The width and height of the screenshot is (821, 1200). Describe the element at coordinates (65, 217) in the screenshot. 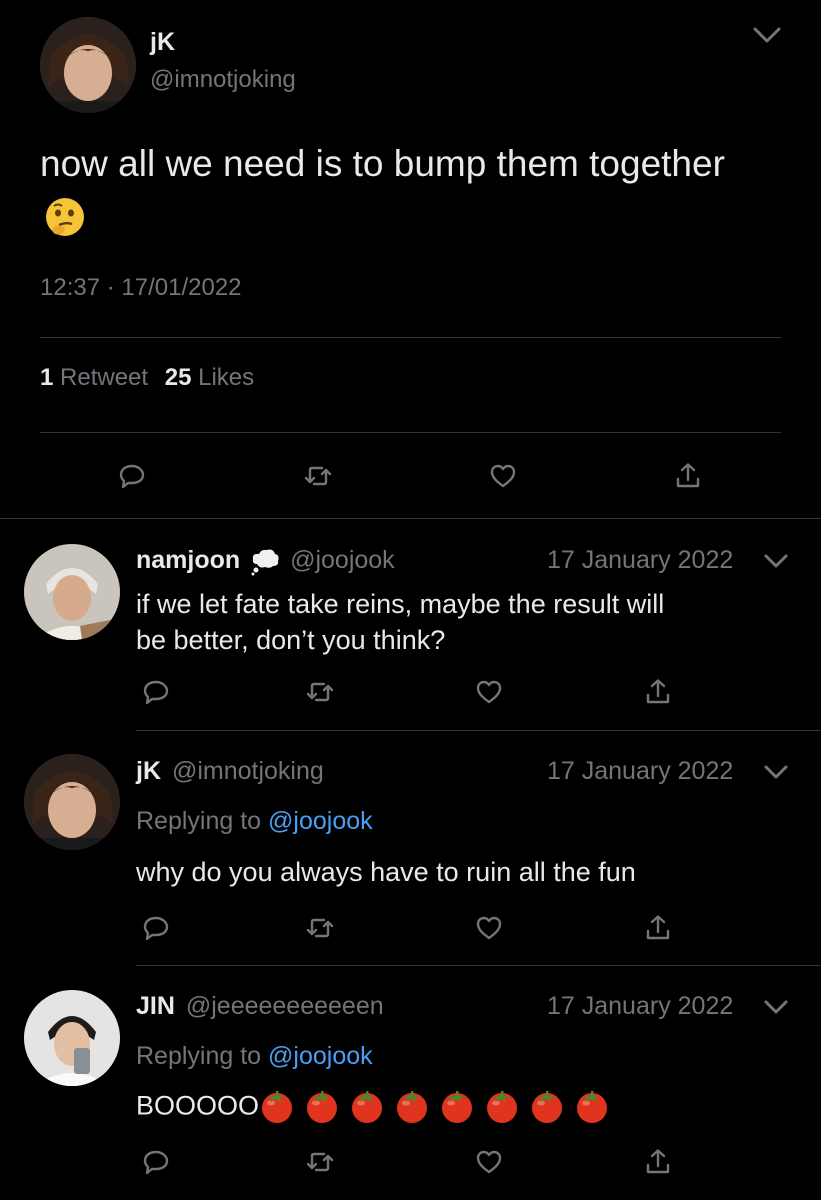

I see `thinking-face-icon` at that location.